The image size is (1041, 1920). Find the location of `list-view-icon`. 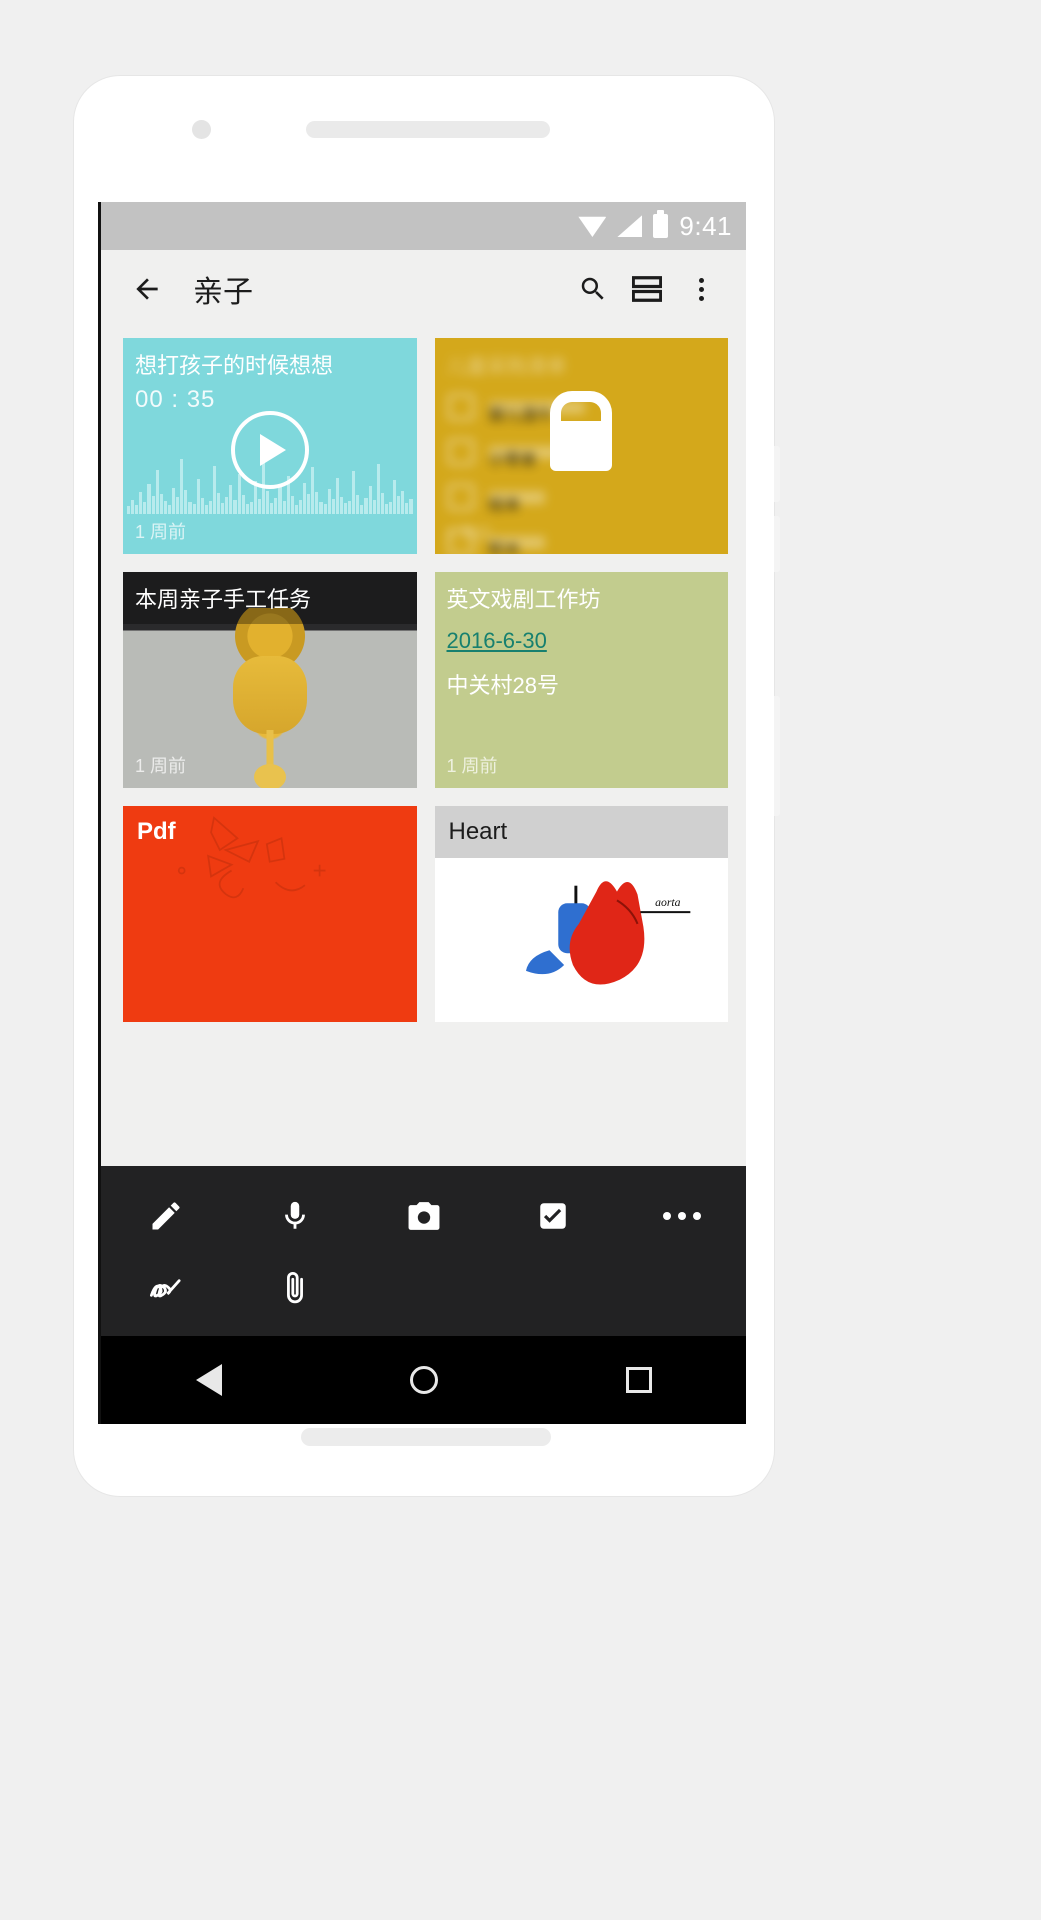

list-view-icon is located at coordinates (647, 289).